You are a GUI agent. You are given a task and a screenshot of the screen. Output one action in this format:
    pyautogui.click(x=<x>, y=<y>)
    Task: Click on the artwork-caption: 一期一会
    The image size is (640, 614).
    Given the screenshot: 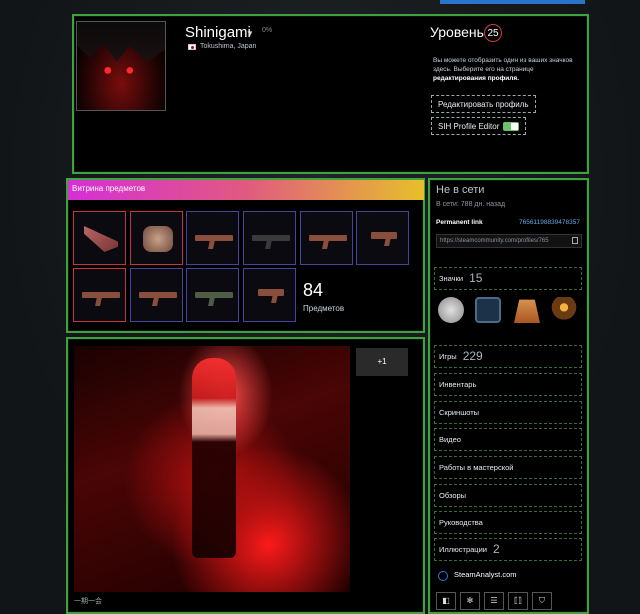 What is the action you would take?
    pyautogui.click(x=88, y=601)
    